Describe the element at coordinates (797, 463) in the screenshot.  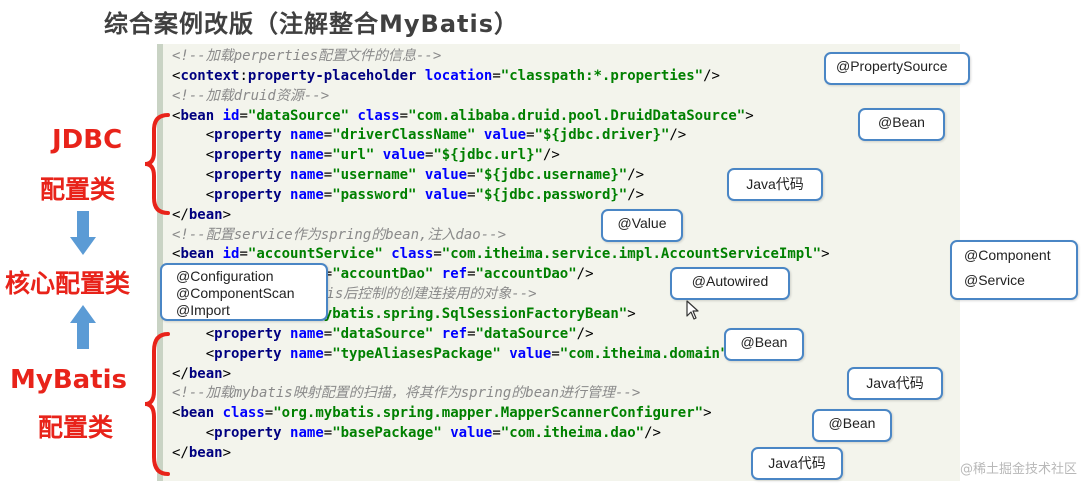
I see `java-code-callout-mapper: Java代码` at that location.